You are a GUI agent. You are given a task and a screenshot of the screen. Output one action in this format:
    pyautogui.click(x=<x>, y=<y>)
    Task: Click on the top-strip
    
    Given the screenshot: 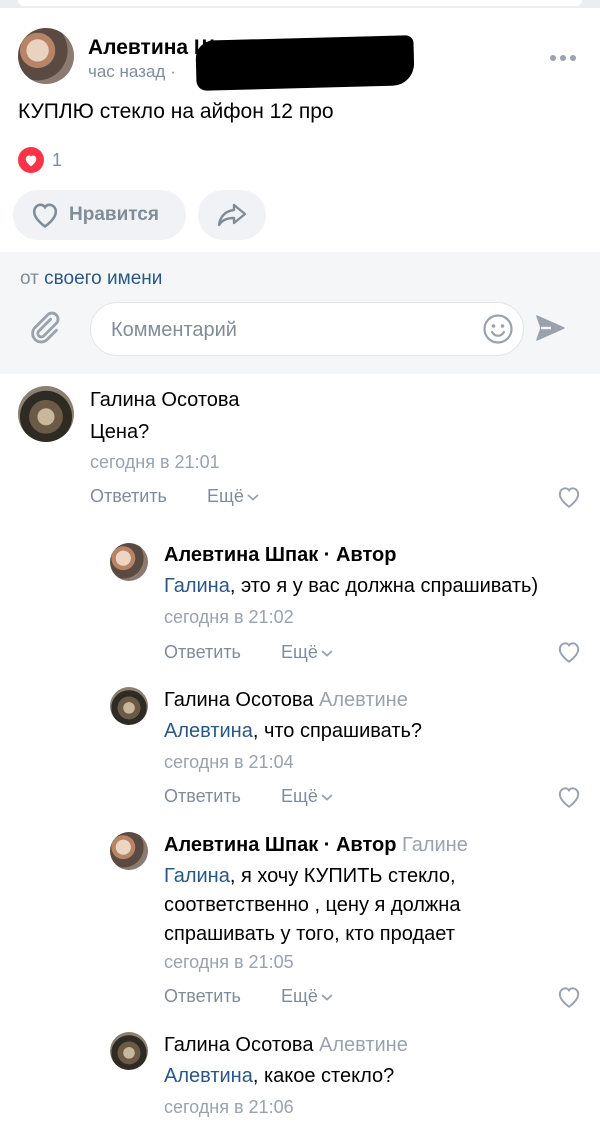 What is the action you would take?
    pyautogui.click(x=300, y=4)
    